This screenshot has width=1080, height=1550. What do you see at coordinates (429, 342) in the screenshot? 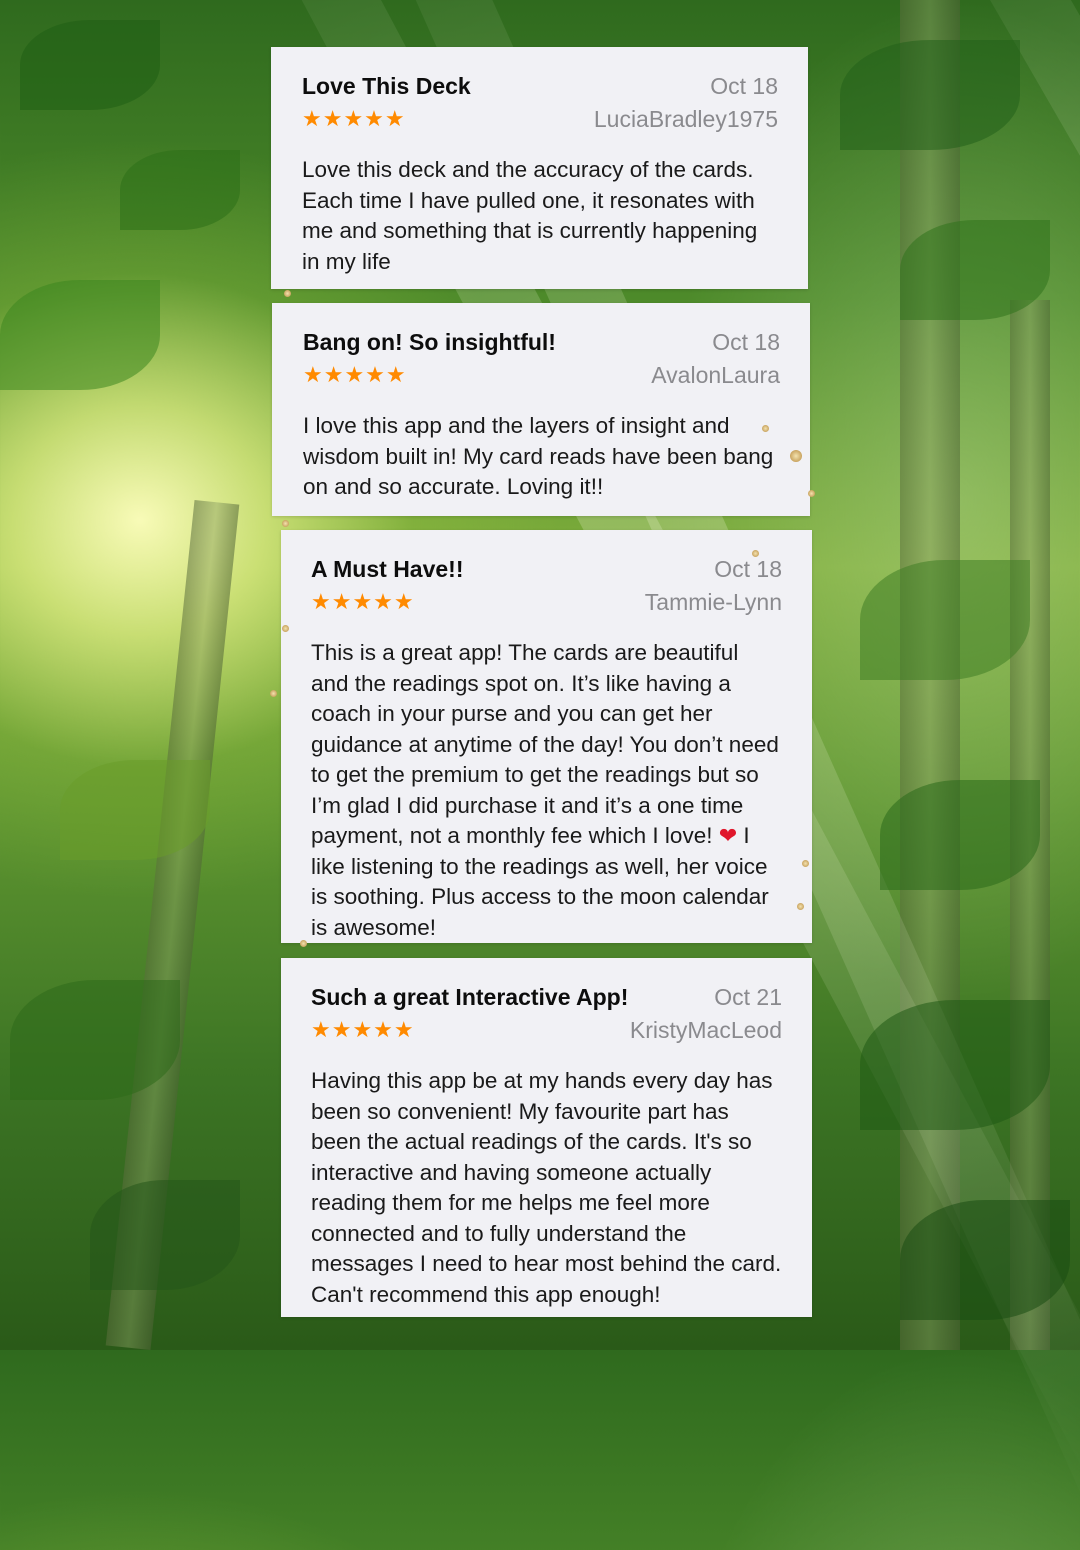
I see `review-title: Bang on! So insightful!` at bounding box center [429, 342].